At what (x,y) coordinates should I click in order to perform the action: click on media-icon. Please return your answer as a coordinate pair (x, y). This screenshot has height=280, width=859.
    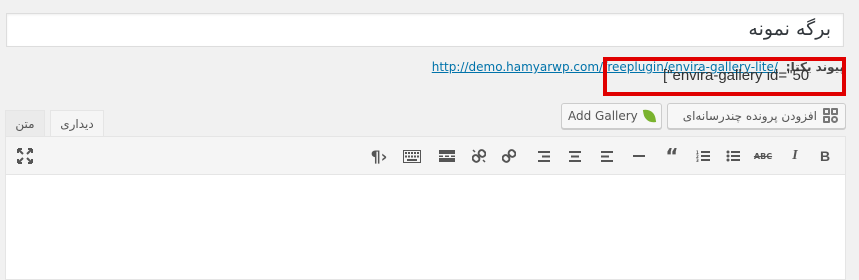
    Looking at the image, I should click on (831, 116).